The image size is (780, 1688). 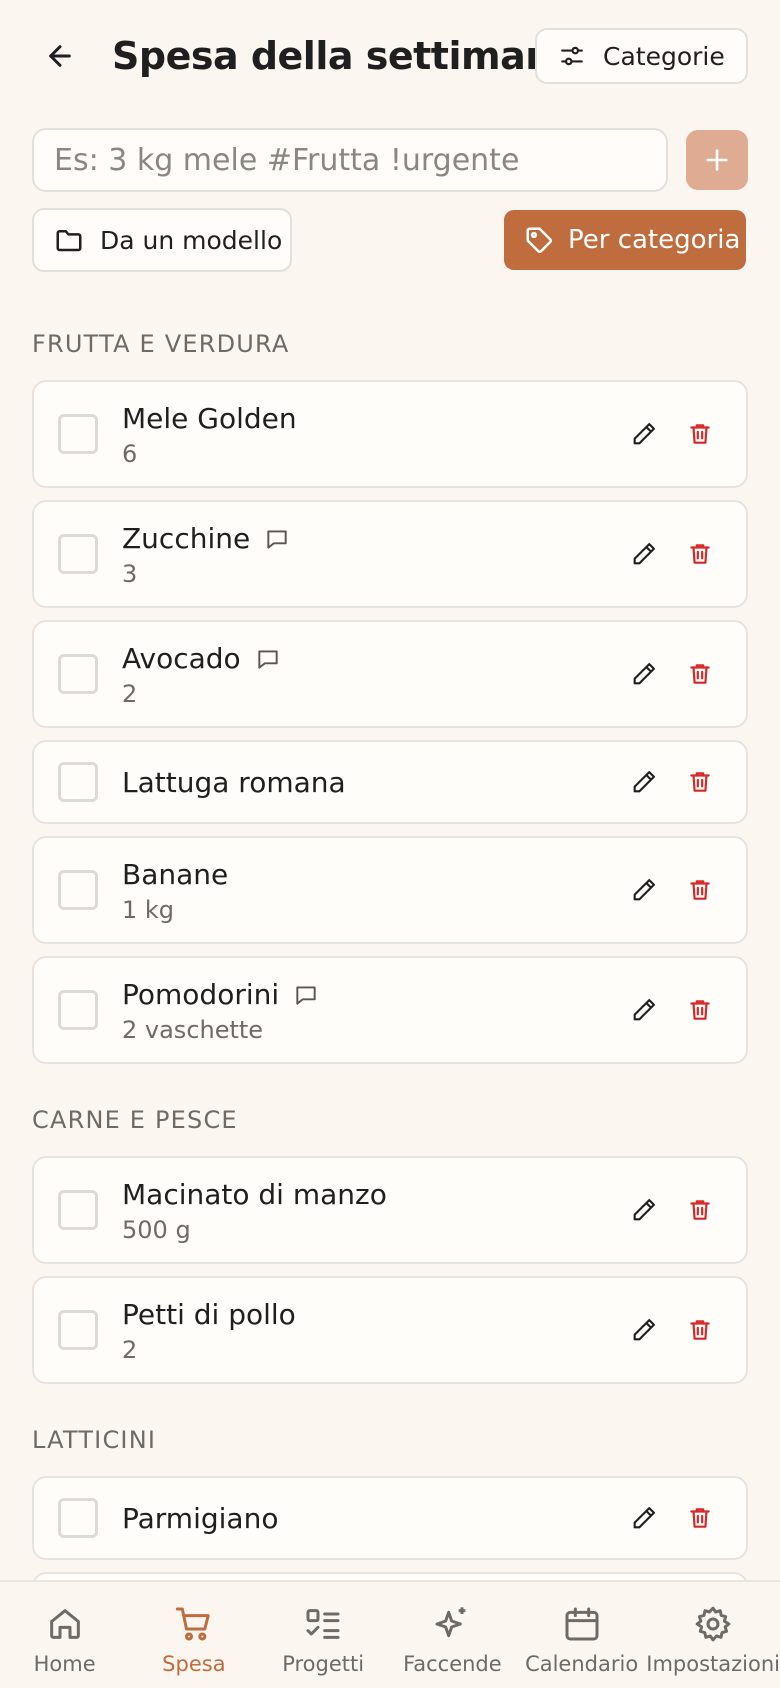 What do you see at coordinates (450, 1622) in the screenshot?
I see `sparkles-icon` at bounding box center [450, 1622].